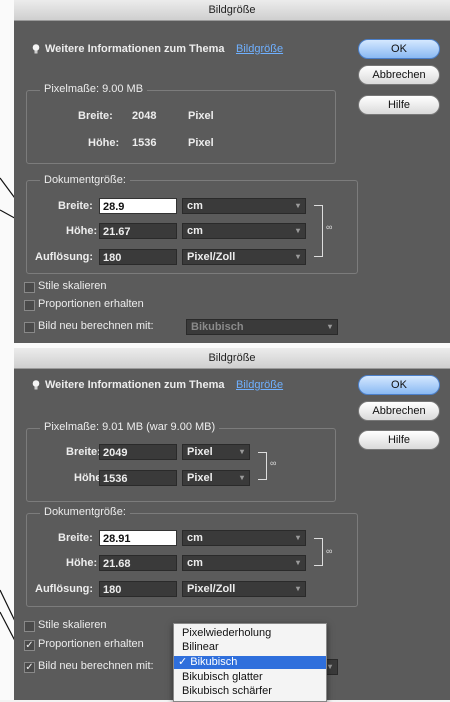 The width and height of the screenshot is (450, 702). I want to click on menu-item-bicubic-label: Bikubisch, so click(214, 662).